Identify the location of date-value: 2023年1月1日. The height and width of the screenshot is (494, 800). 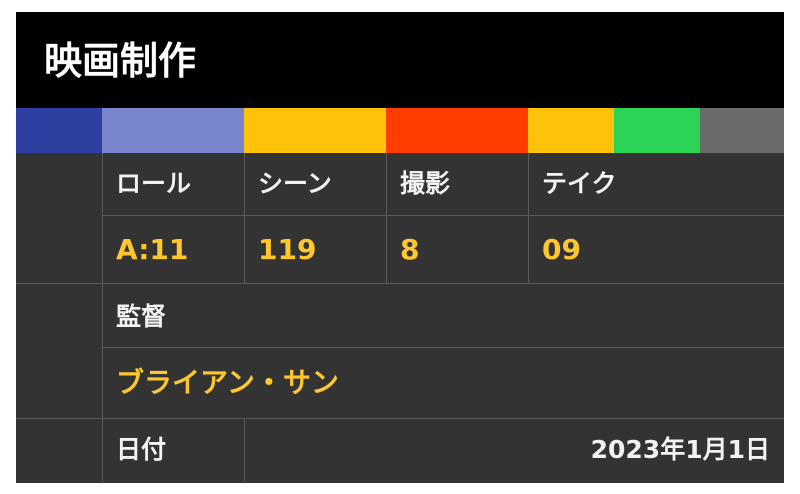
(680, 449).